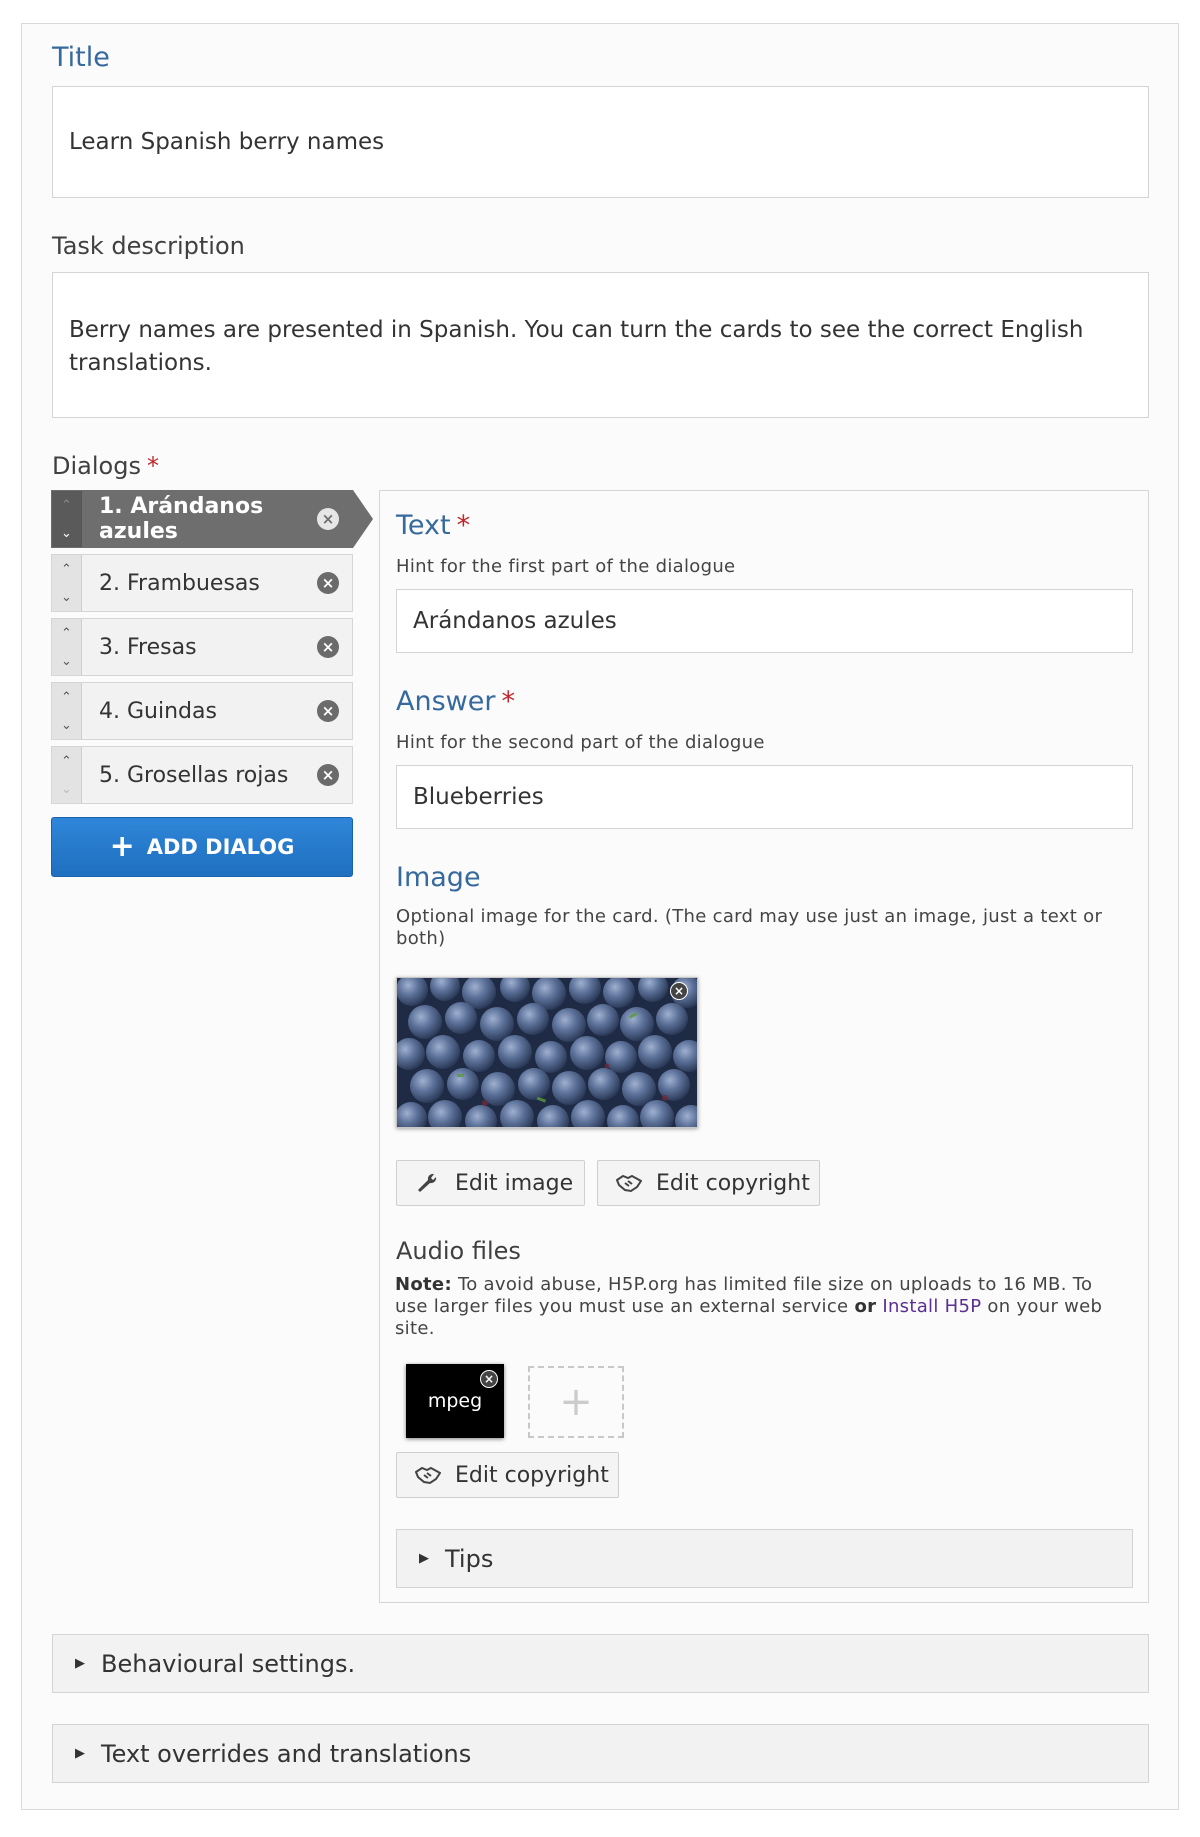  Describe the element at coordinates (600, 1663) in the screenshot. I see `behavioural-settings-collapsible: ▶ Behavioural settings.` at that location.